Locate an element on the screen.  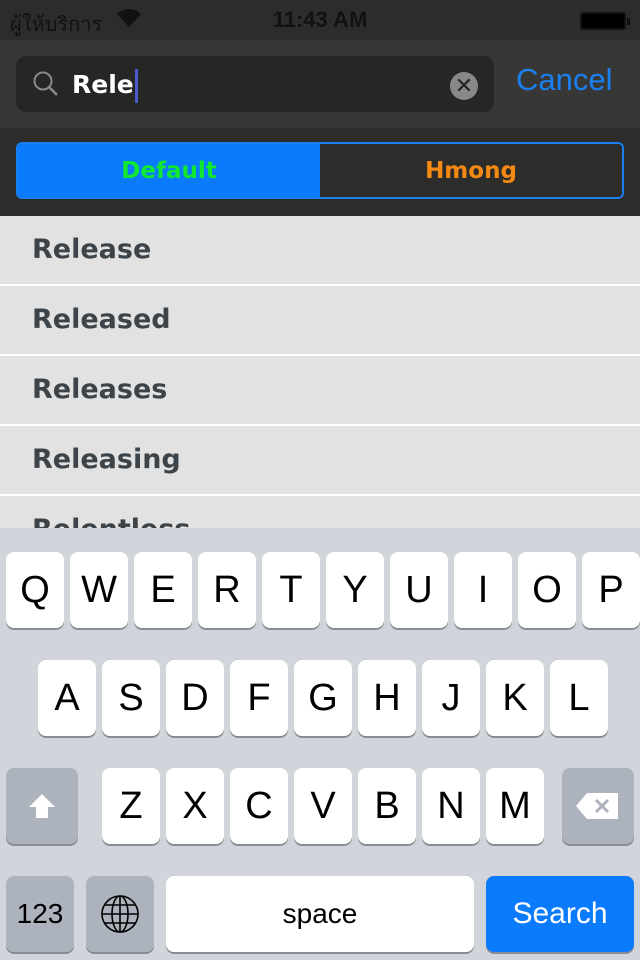
key-a: A is located at coordinates (67, 698).